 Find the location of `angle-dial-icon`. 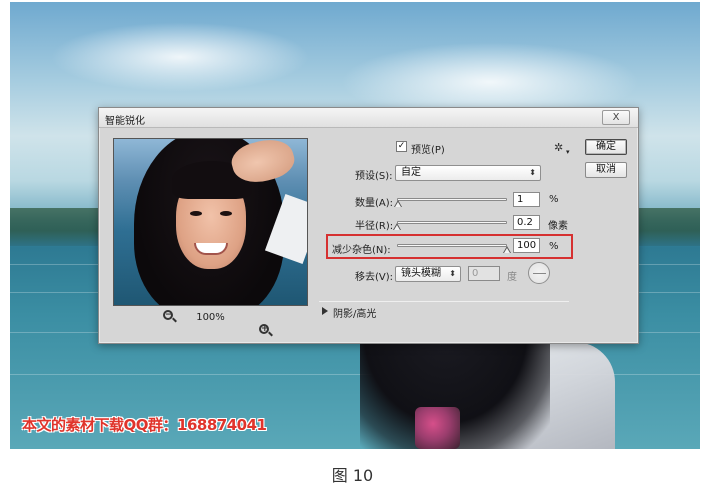

angle-dial-icon is located at coordinates (539, 273).